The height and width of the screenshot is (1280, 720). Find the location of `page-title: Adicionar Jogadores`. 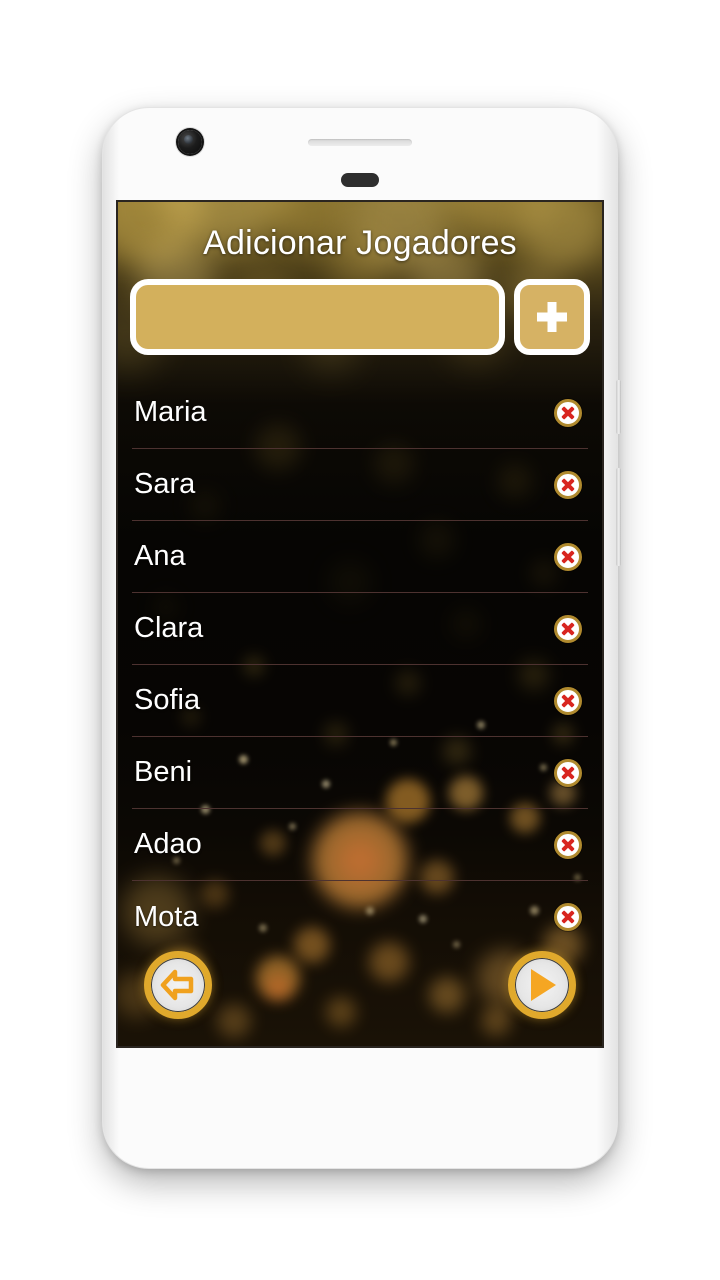

page-title: Adicionar Jogadores is located at coordinates (360, 243).